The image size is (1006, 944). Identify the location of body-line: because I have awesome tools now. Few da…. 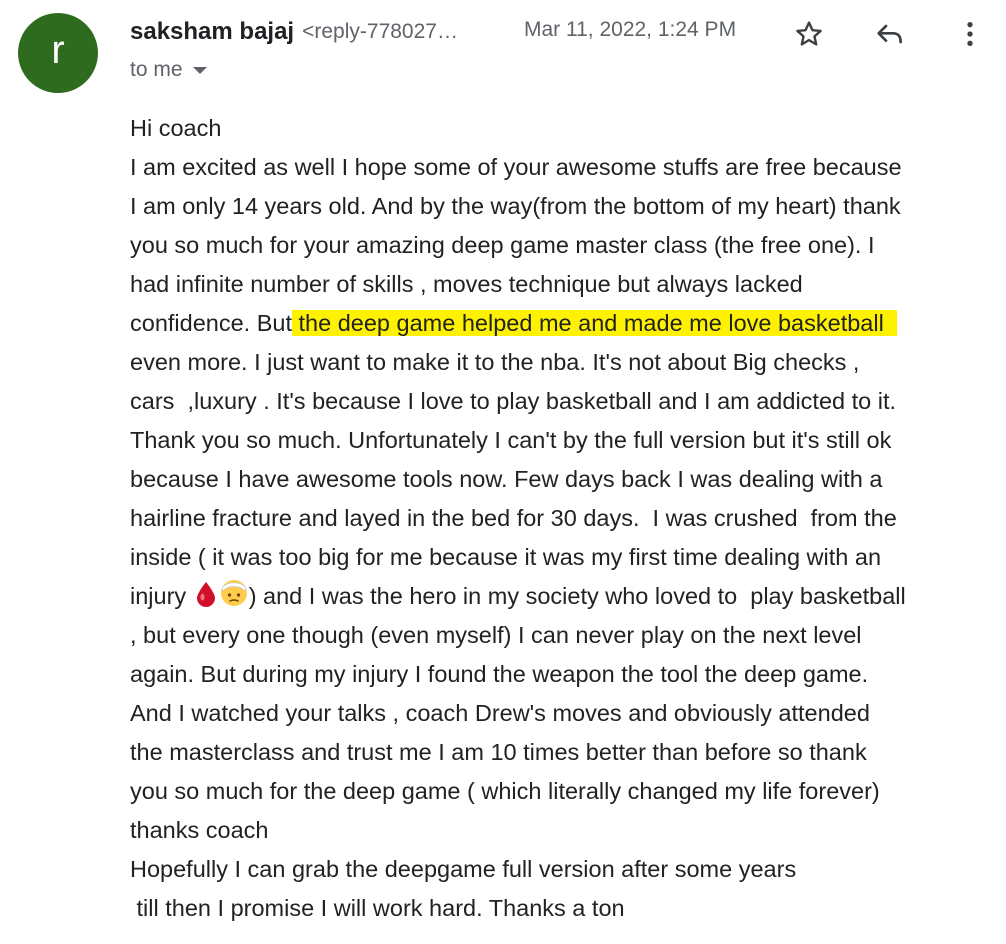
(506, 479).